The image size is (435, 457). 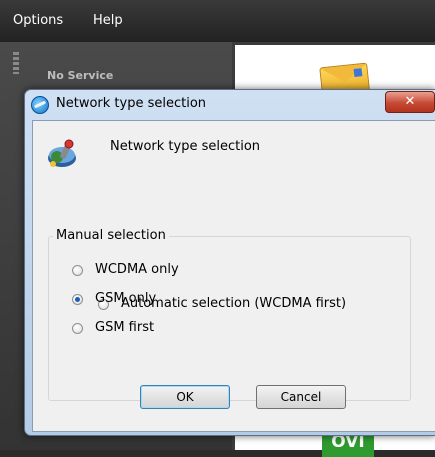 What do you see at coordinates (40, 105) in the screenshot?
I see `app-globe-icon` at bounding box center [40, 105].